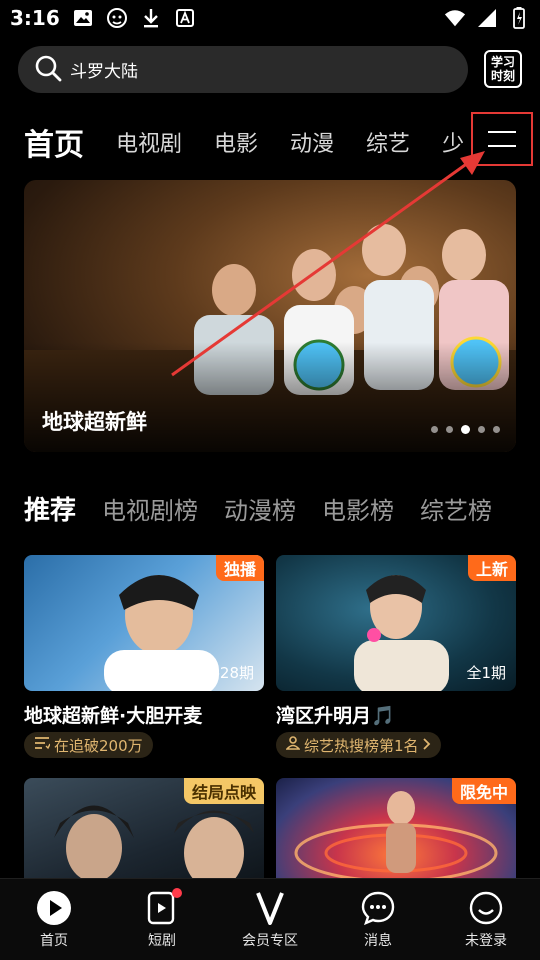 The image size is (540, 960). I want to click on free-limited-badge: 限免中, so click(483, 791).